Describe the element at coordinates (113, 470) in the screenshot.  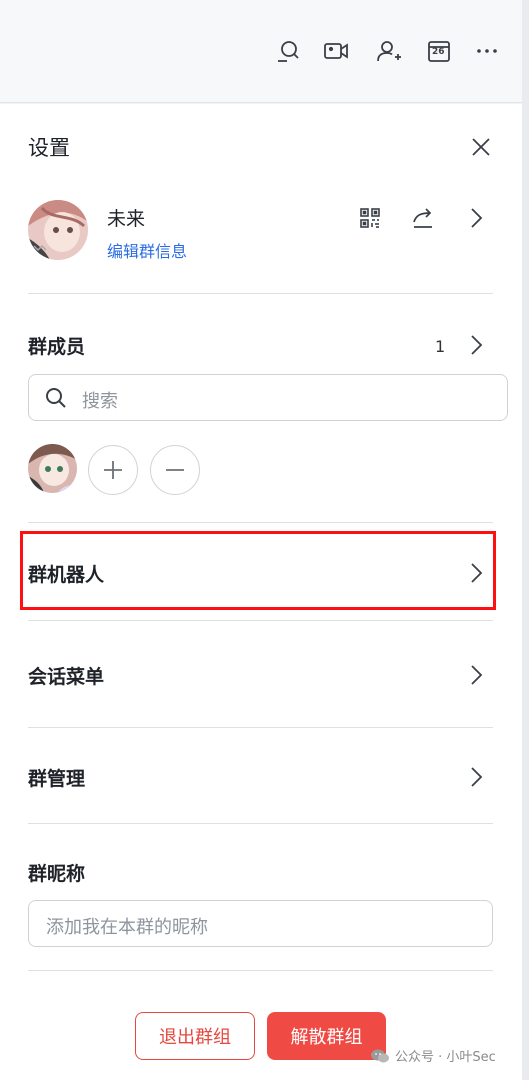
I see `add-member-button` at that location.